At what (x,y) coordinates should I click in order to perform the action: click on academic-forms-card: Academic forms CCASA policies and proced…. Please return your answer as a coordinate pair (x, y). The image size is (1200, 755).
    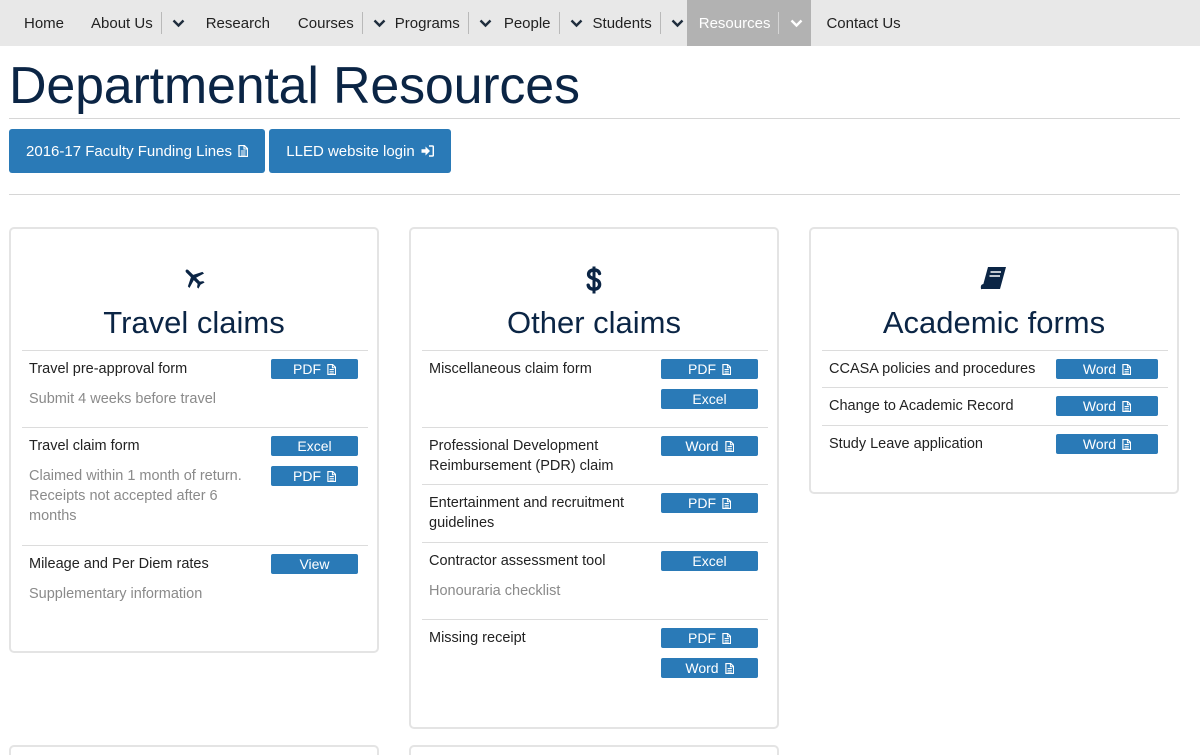
    Looking at the image, I should click on (994, 360).